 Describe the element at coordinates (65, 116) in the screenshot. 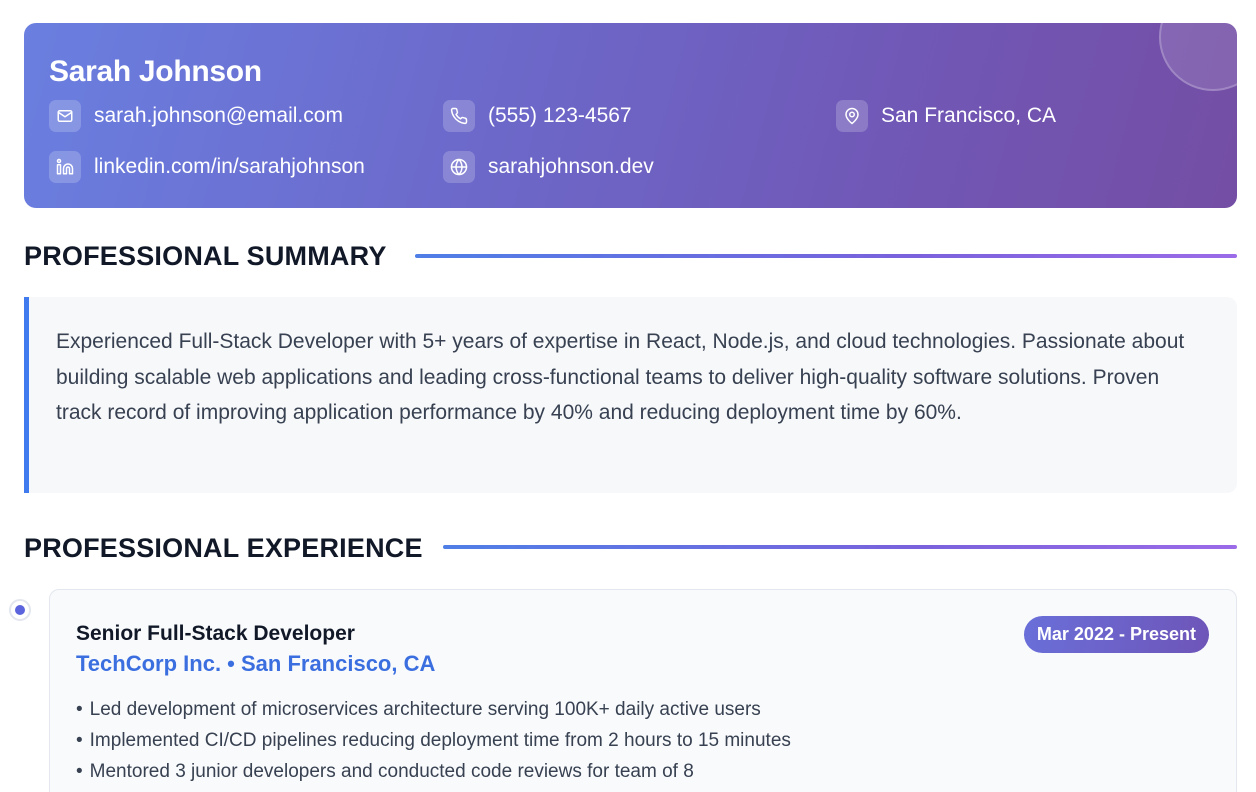

I see `mail-icon` at that location.